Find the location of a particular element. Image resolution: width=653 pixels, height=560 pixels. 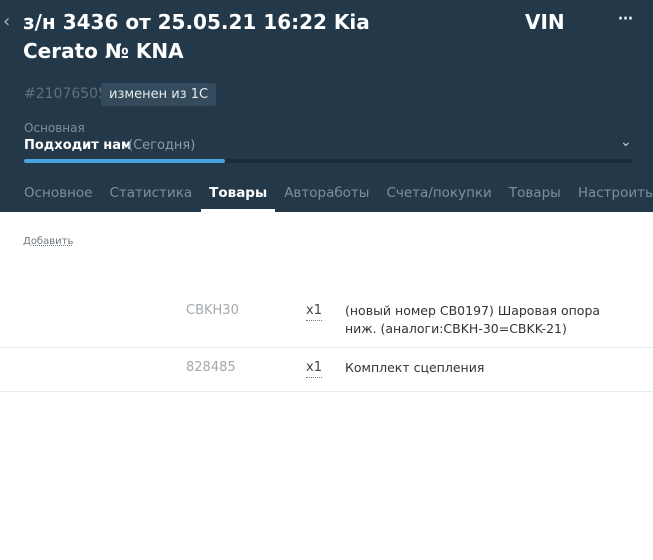

stage-progress-fill is located at coordinates (124, 161).